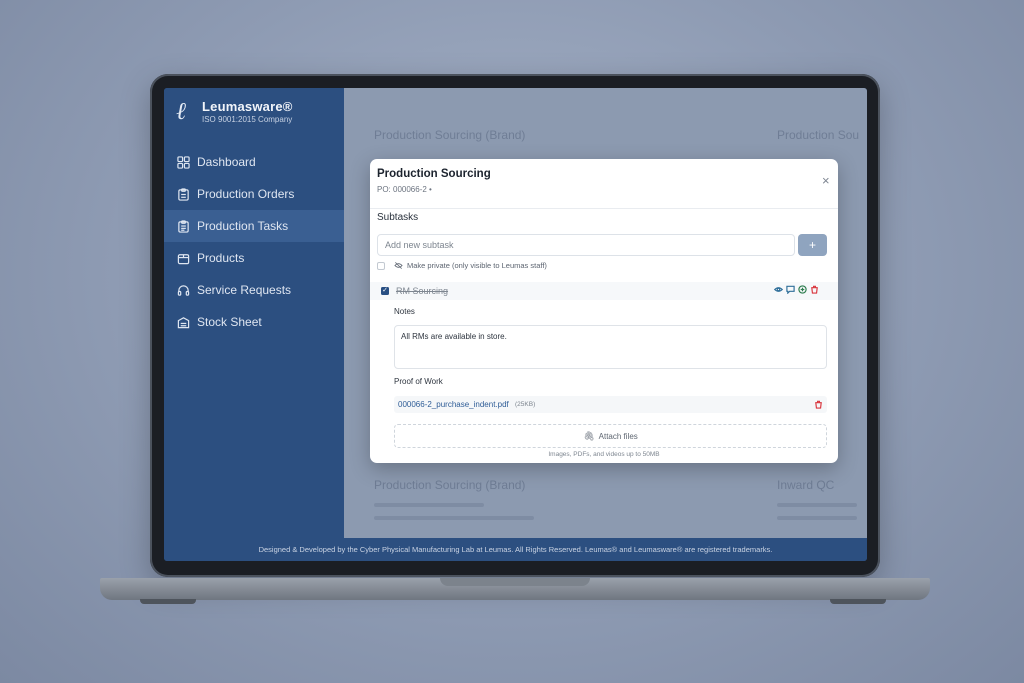  Describe the element at coordinates (802, 289) in the screenshot. I see `add-circle-icon` at that location.